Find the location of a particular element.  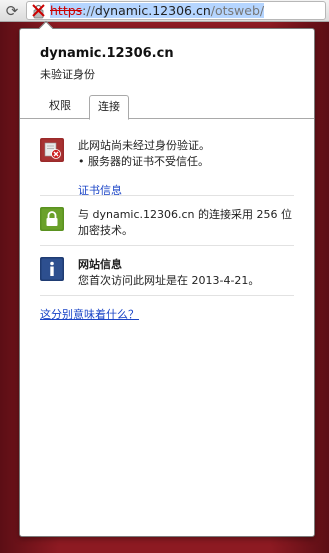

lock-icon is located at coordinates (52, 219).